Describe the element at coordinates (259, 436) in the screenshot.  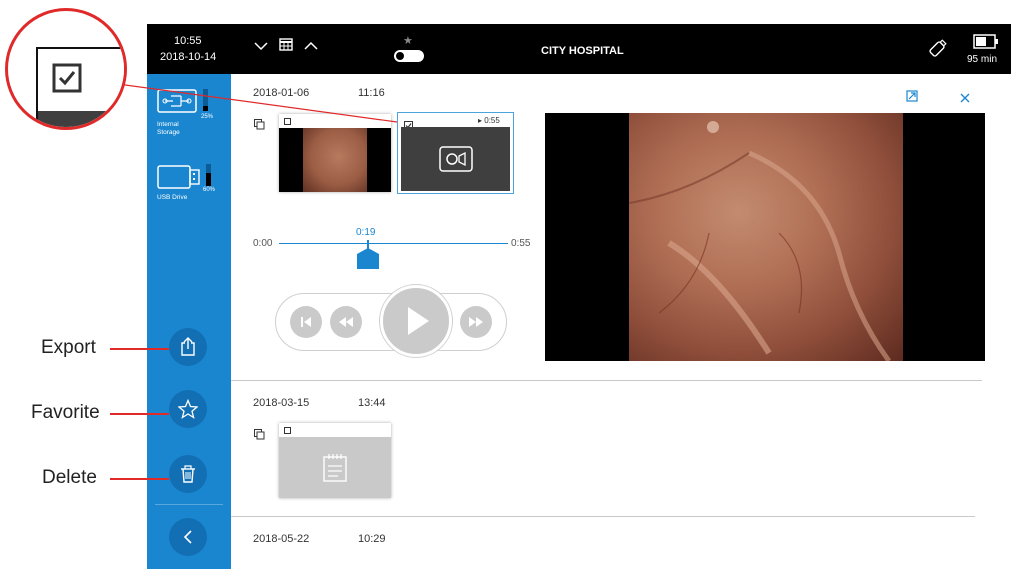
I see `multi-select-icon` at that location.